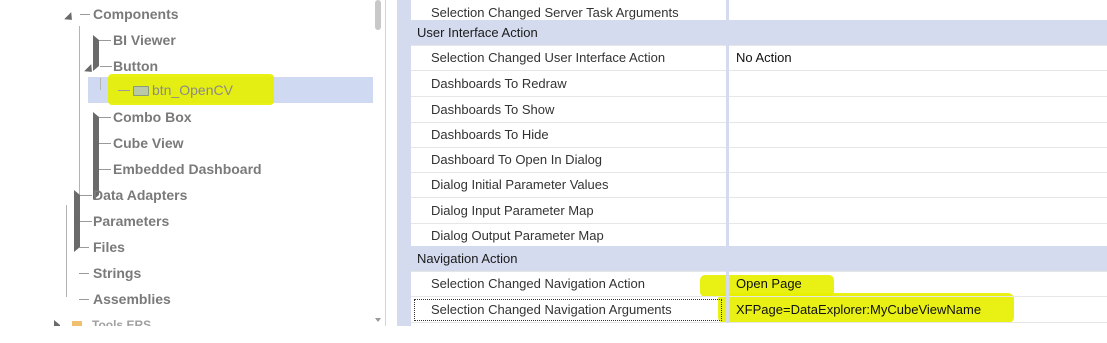  What do you see at coordinates (152, 117) in the screenshot?
I see `tree-item-label: Combo Box` at bounding box center [152, 117].